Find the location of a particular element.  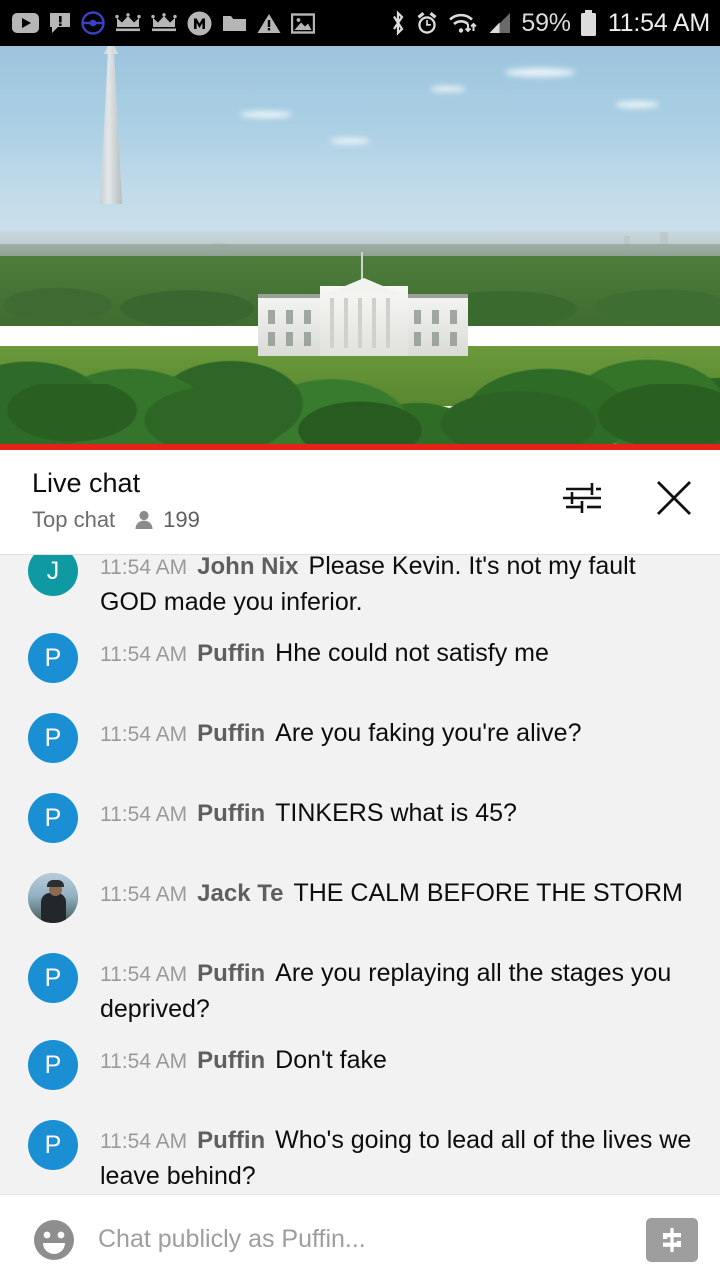

warning-icon is located at coordinates (269, 23).